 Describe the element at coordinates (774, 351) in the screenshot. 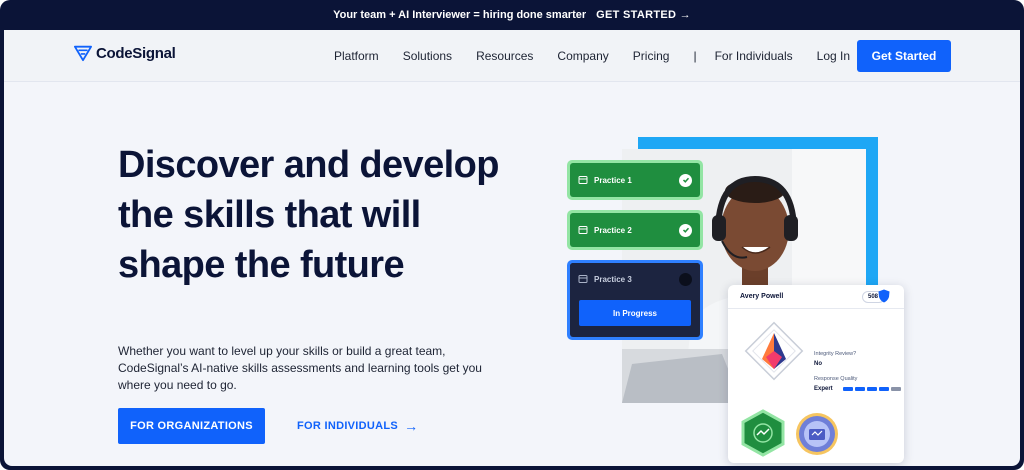

I see `skill-diamond-badge-icon` at that location.